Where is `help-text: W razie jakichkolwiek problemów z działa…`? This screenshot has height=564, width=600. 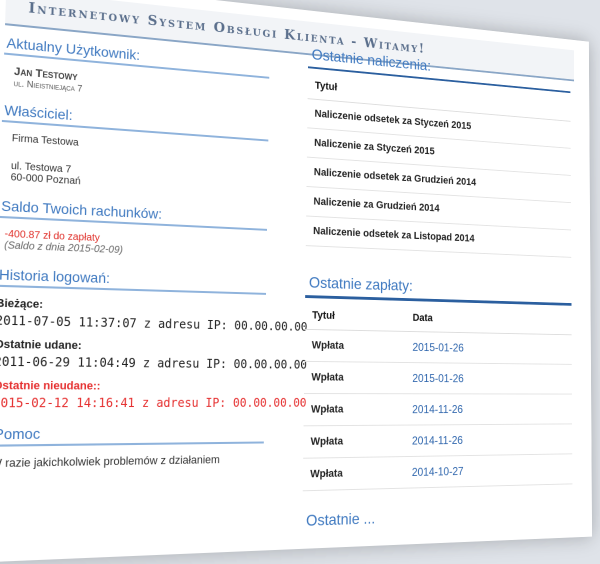
help-text: W razie jakichkolwiek problemów z działa… is located at coordinates (110, 462).